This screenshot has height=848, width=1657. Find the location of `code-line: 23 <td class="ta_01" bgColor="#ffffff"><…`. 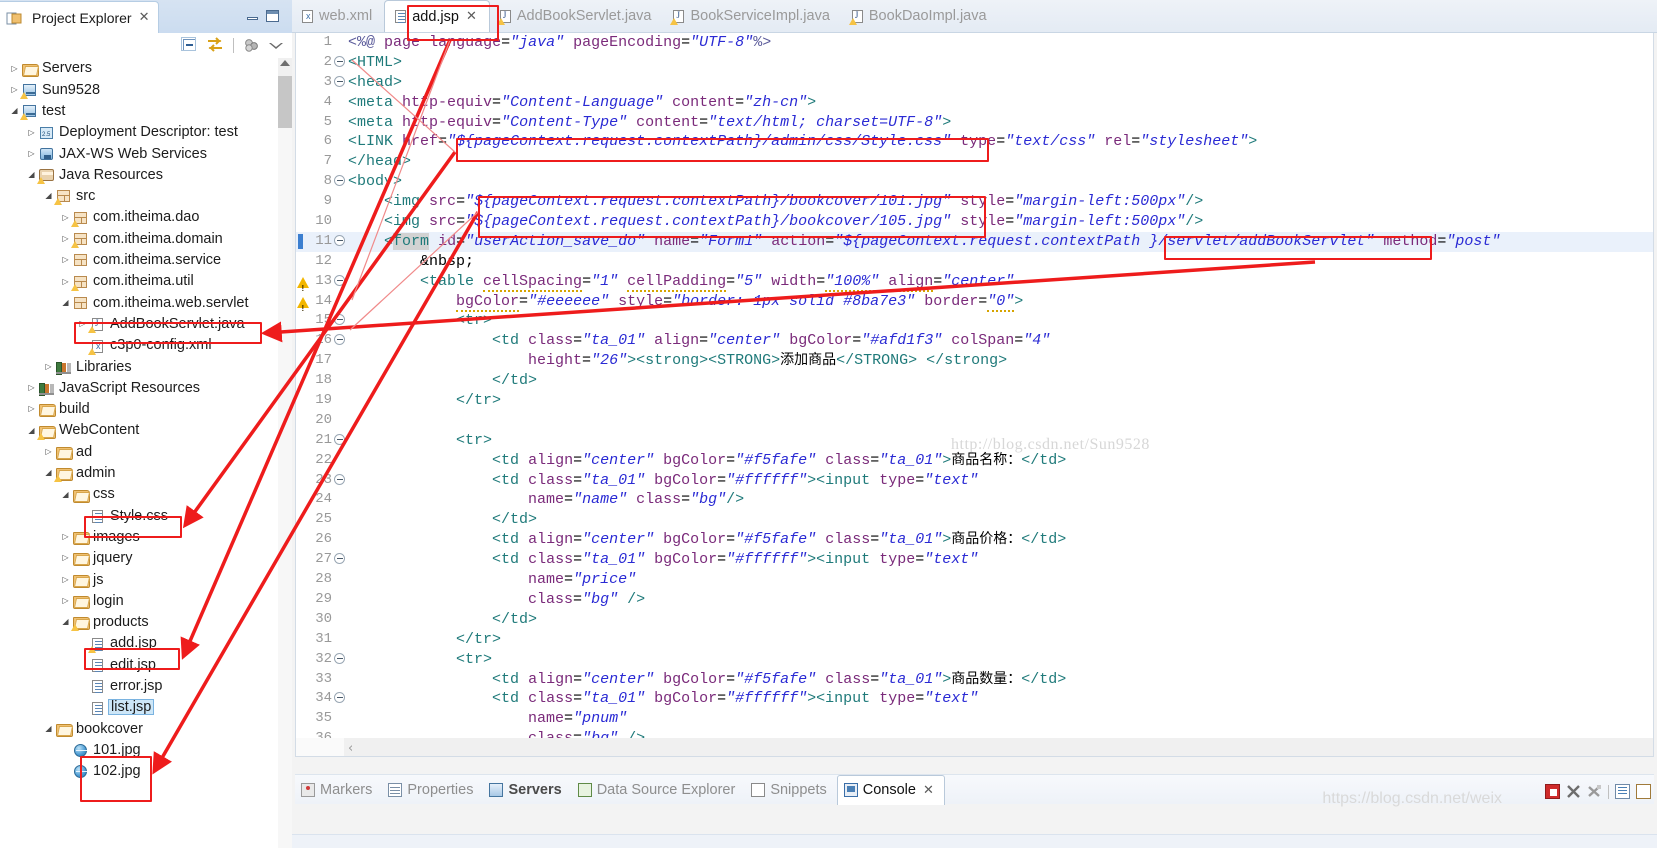

code-line: 23 <td class="ta_01" bgColor="#ffffff"><… is located at coordinates (974, 481).